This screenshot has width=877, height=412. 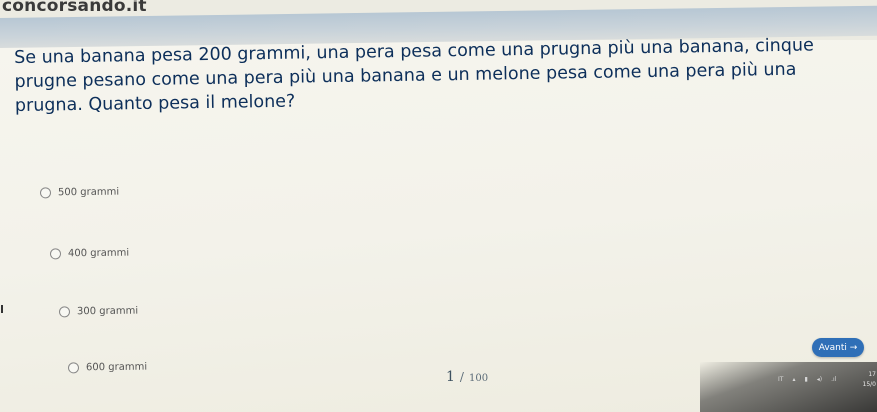 What do you see at coordinates (833, 379) in the screenshot?
I see `signal-icon: .ıl` at bounding box center [833, 379].